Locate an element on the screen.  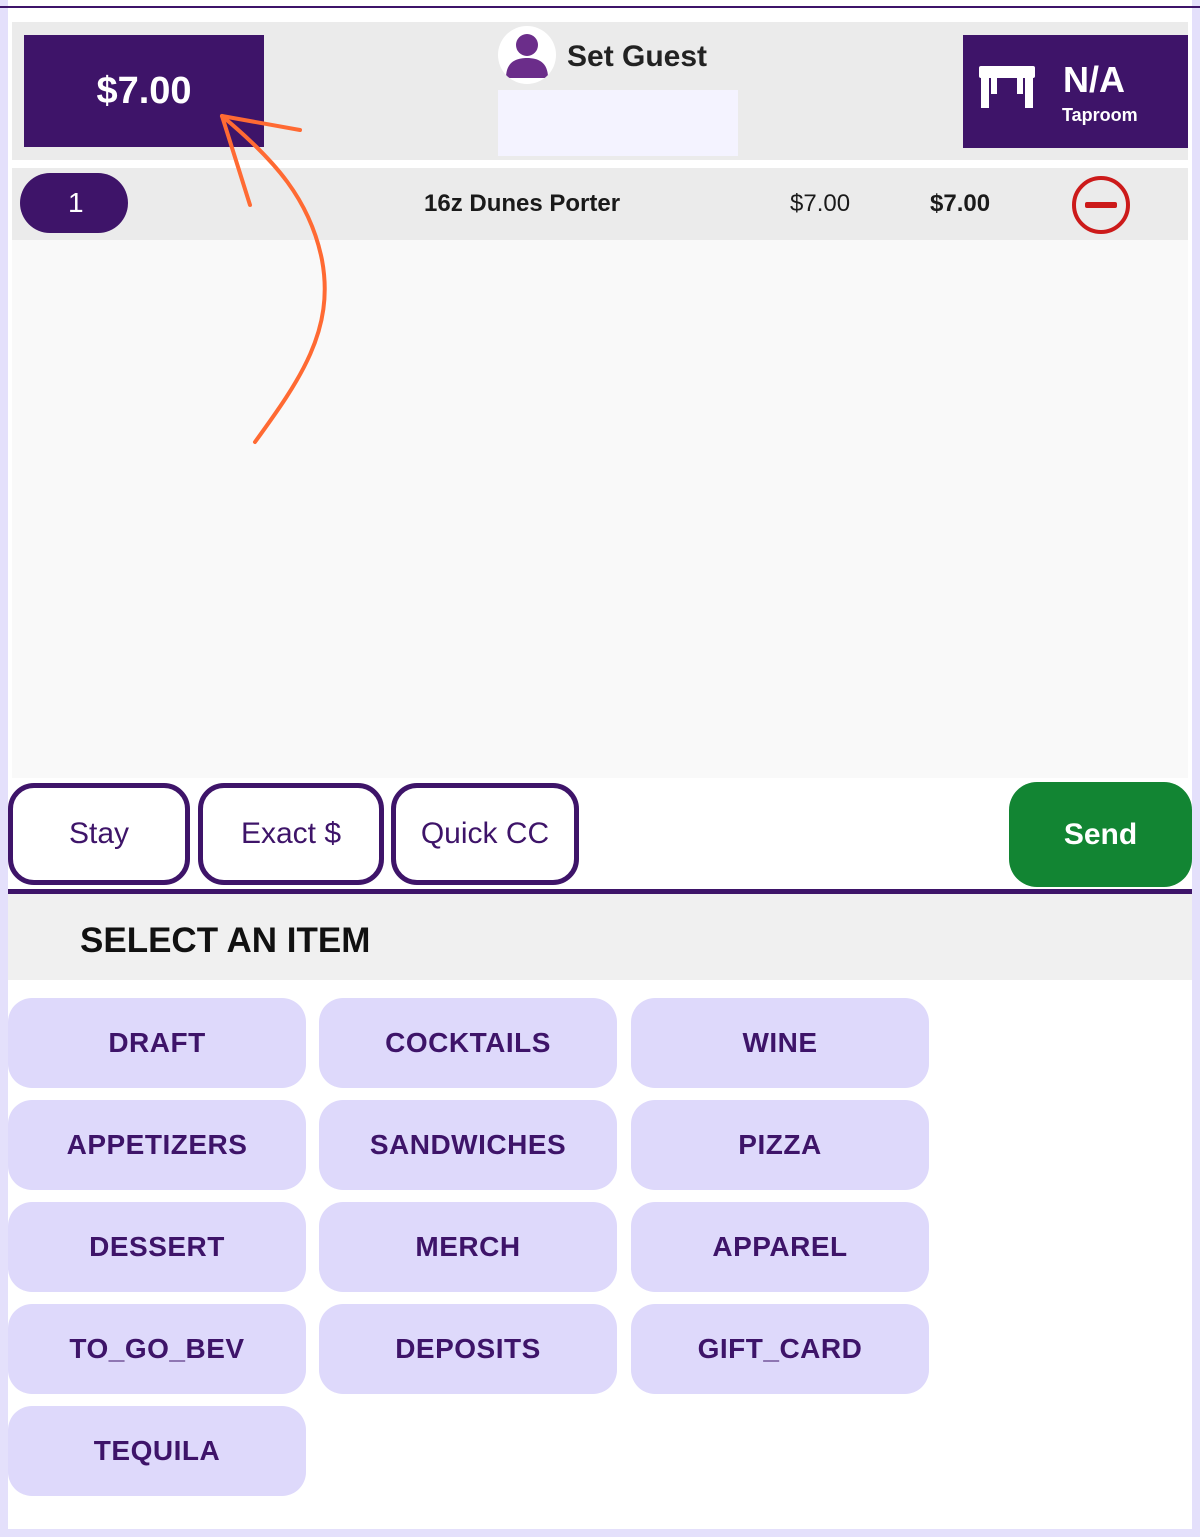
category-cocktails: COCKTAILS is located at coordinates (468, 1043).